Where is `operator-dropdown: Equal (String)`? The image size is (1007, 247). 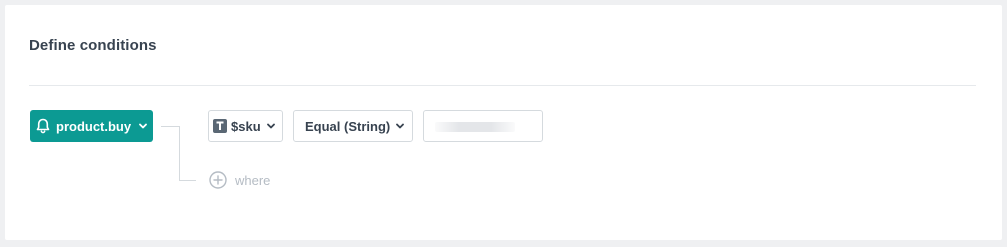
operator-dropdown: Equal (String) is located at coordinates (353, 126).